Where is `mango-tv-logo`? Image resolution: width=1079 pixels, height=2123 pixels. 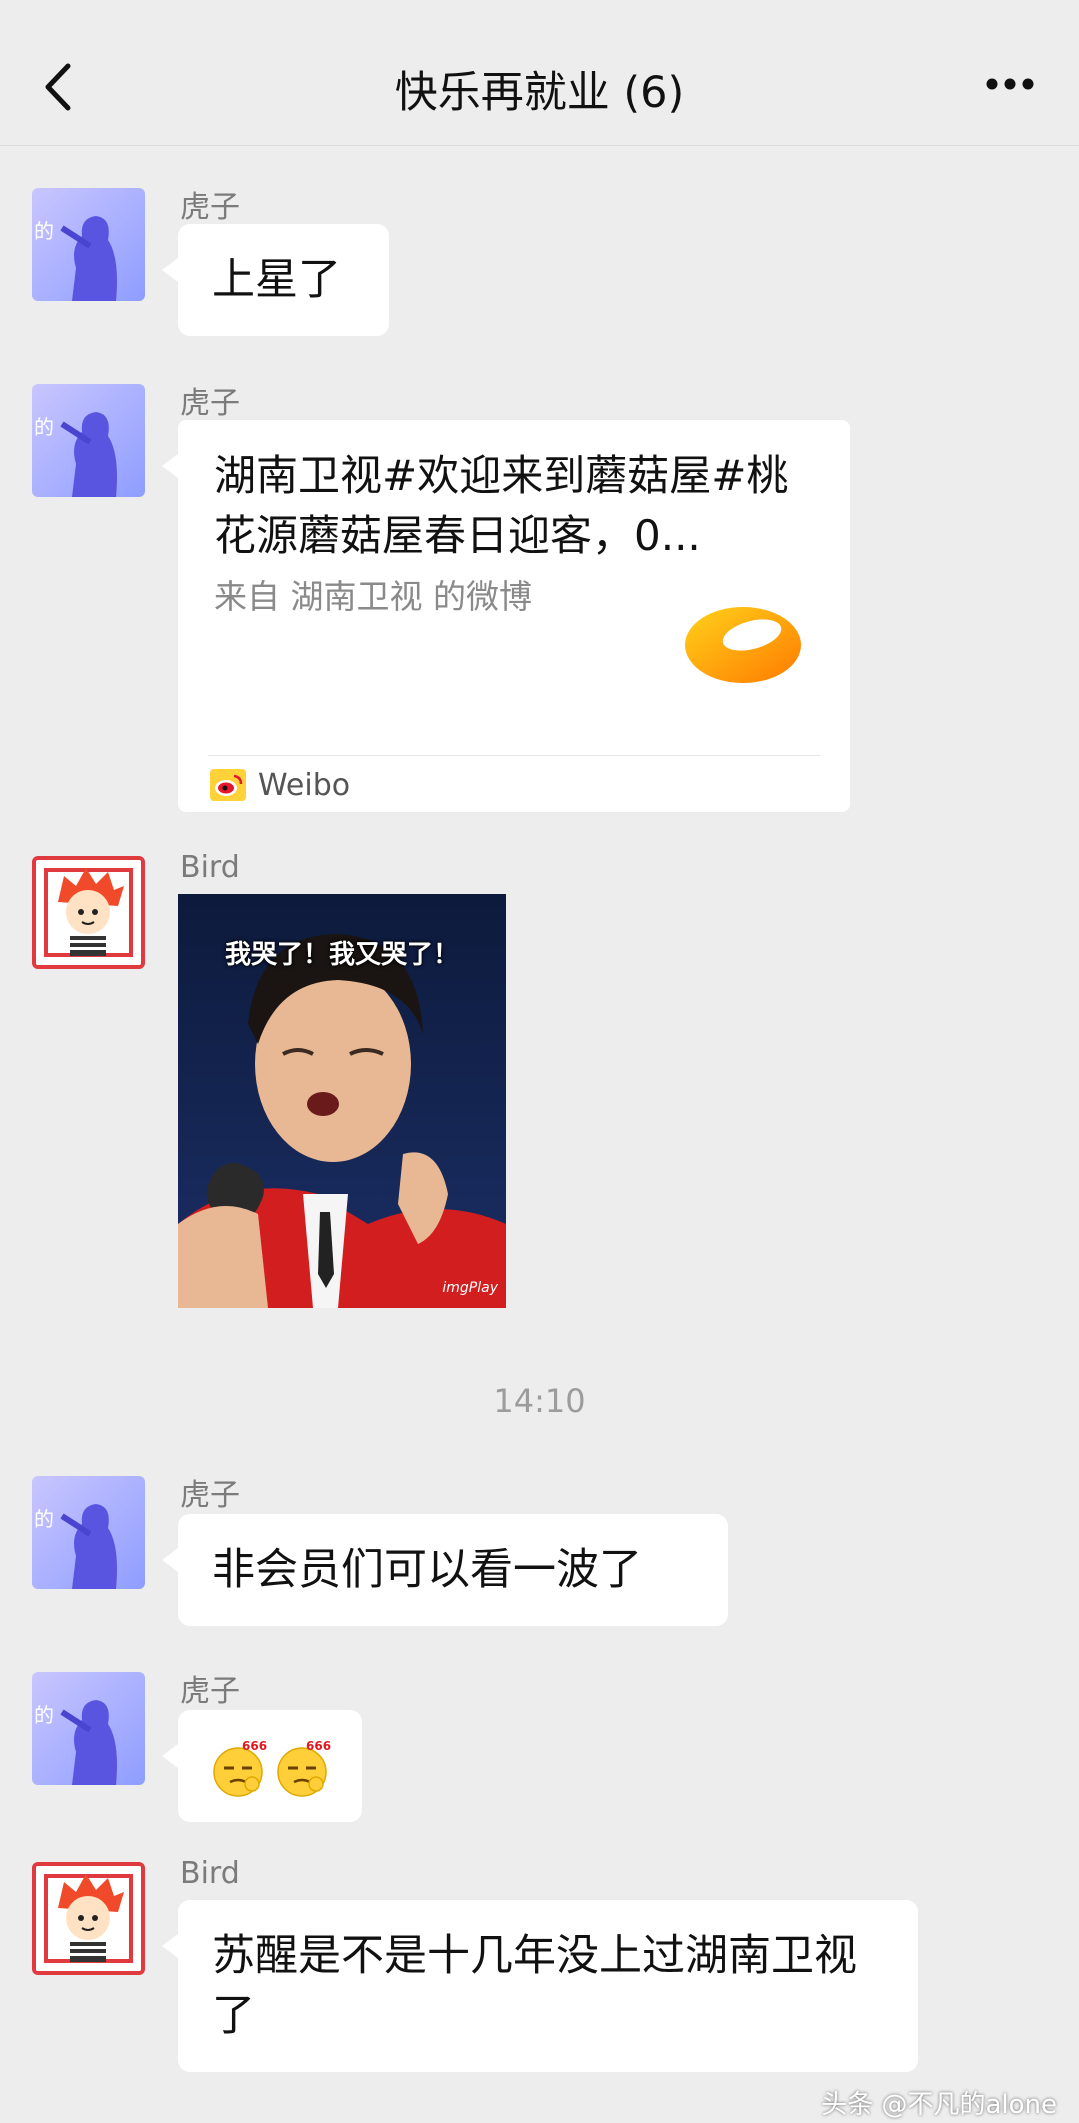
mango-tv-logo is located at coordinates (743, 645).